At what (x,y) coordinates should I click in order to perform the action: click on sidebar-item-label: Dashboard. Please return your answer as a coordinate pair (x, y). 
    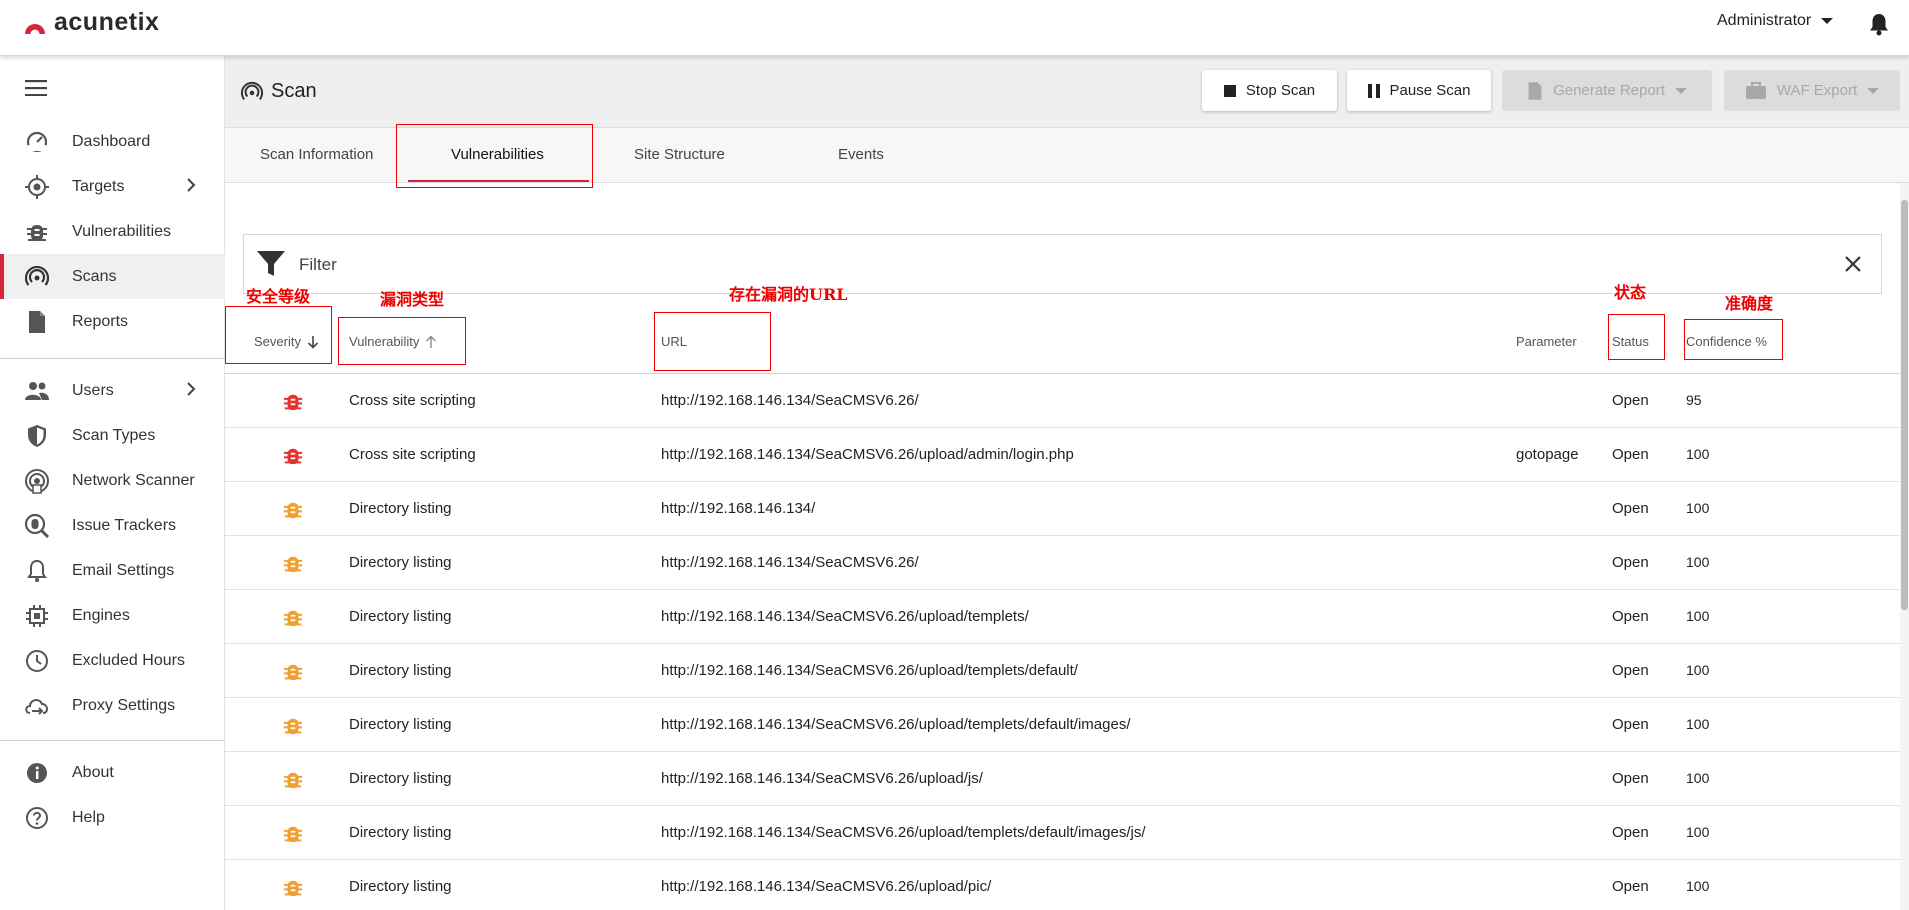
    Looking at the image, I should click on (111, 141).